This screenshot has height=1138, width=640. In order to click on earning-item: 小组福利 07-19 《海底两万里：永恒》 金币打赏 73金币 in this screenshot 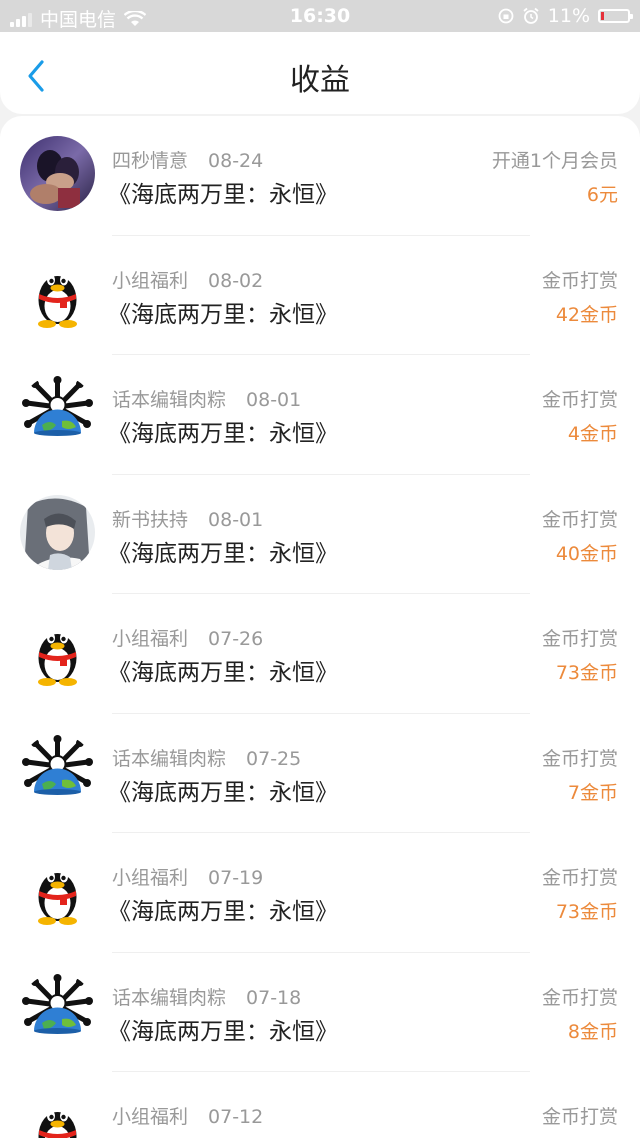, I will do `click(320, 893)`.